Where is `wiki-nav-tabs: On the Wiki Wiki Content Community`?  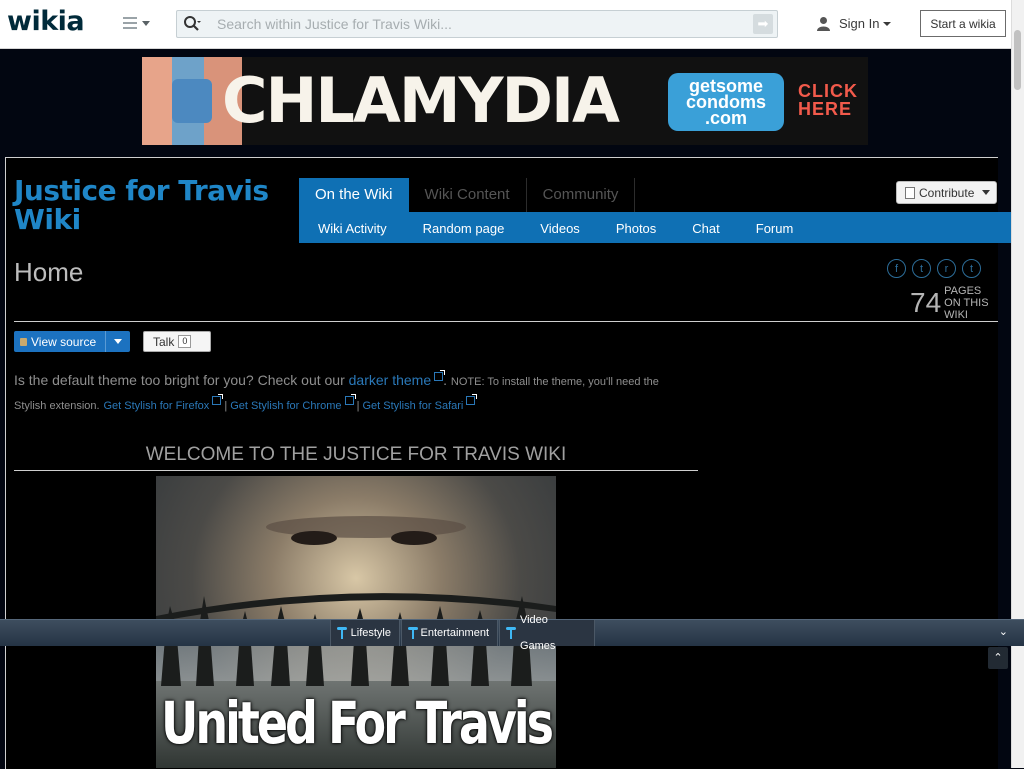 wiki-nav-tabs: On the Wiki Wiki Content Community is located at coordinates (467, 195).